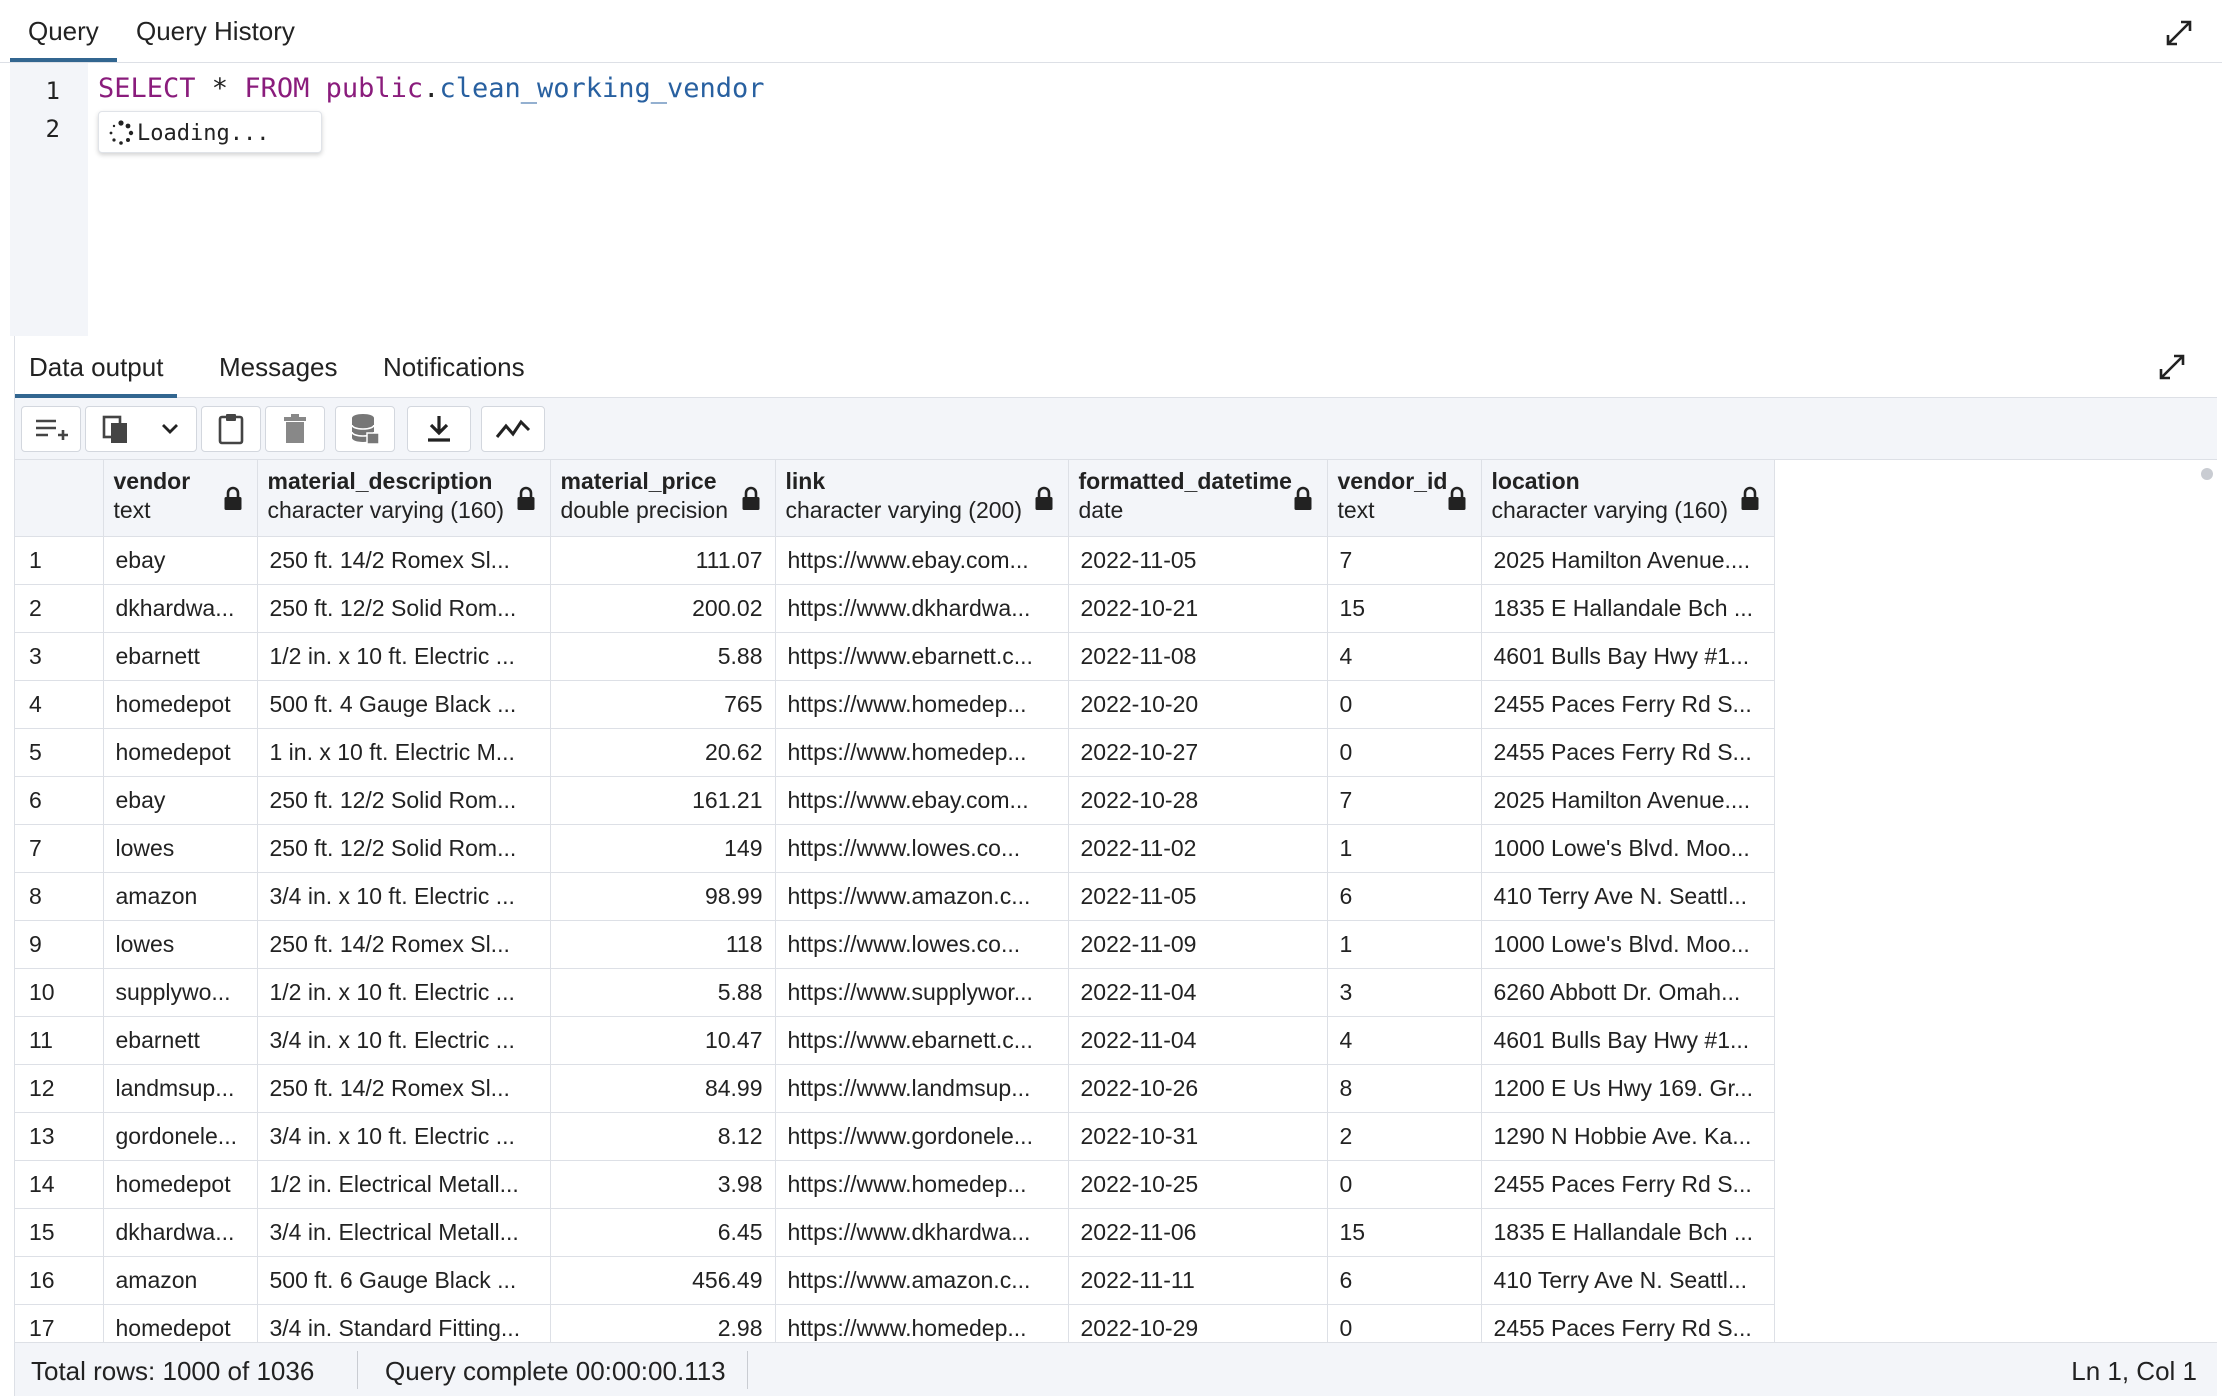 The height and width of the screenshot is (1396, 2222). Describe the element at coordinates (1198, 1232) in the screenshot. I see `formatted-datetime-cell: 2022-11-06` at that location.